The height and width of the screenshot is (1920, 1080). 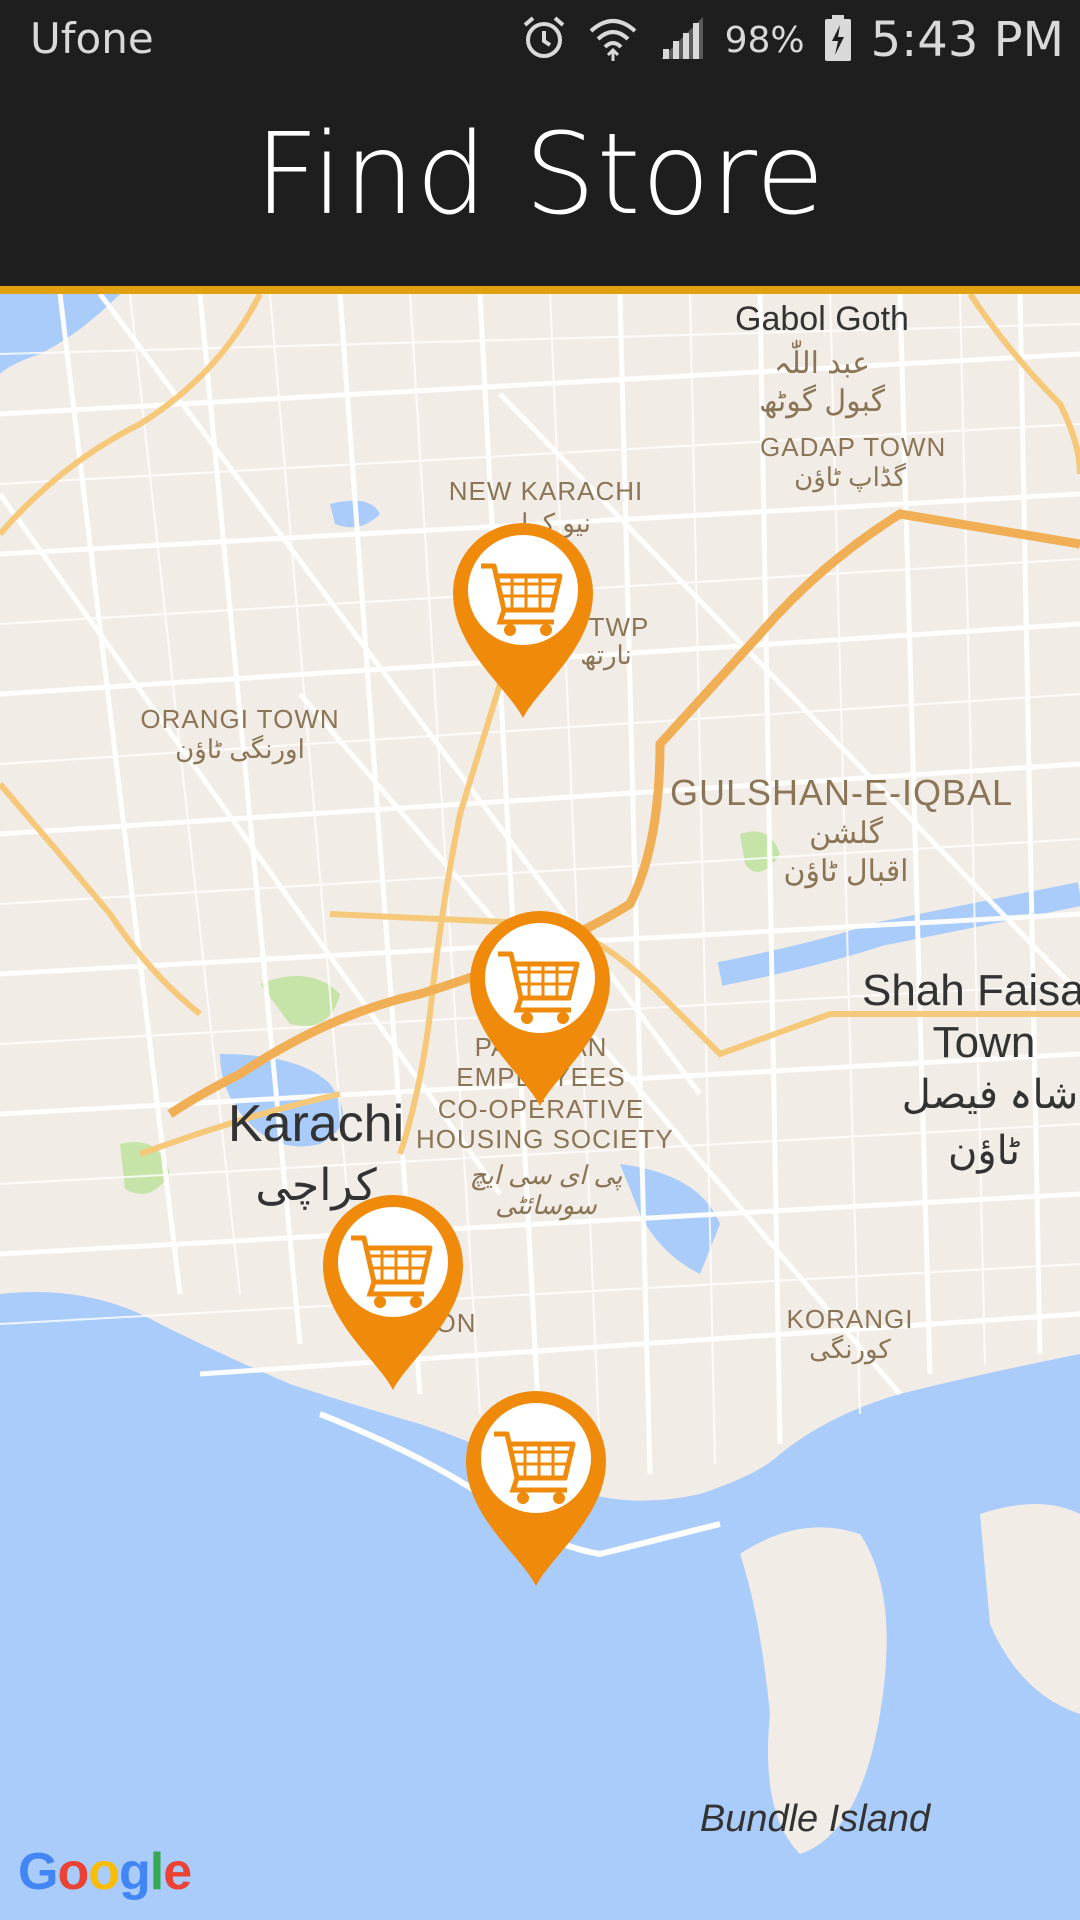 I want to click on map-label-gadap-town: GADAP TOWN, so click(x=853, y=447).